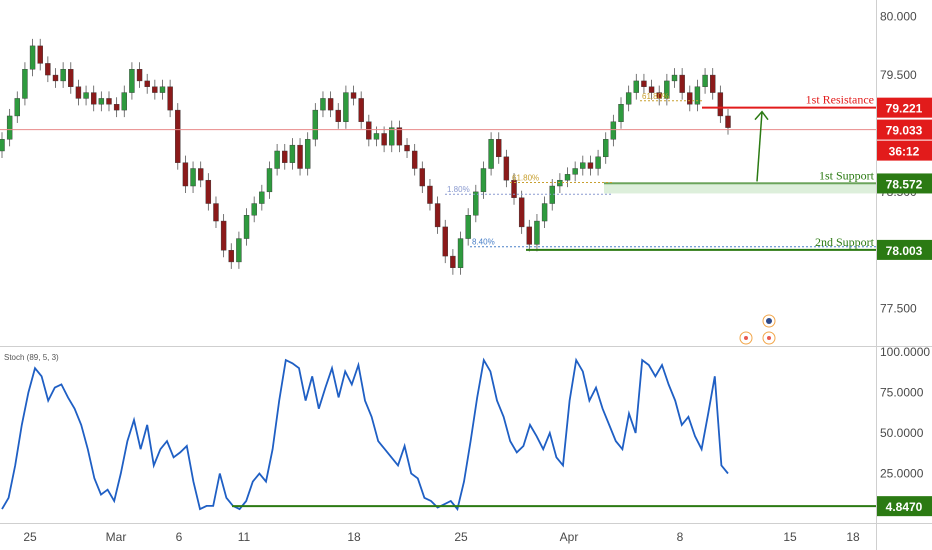 This screenshot has width=932, height=550. What do you see at coordinates (905, 352) in the screenshot?
I see `osc-tick-label: 100.0000` at bounding box center [905, 352].